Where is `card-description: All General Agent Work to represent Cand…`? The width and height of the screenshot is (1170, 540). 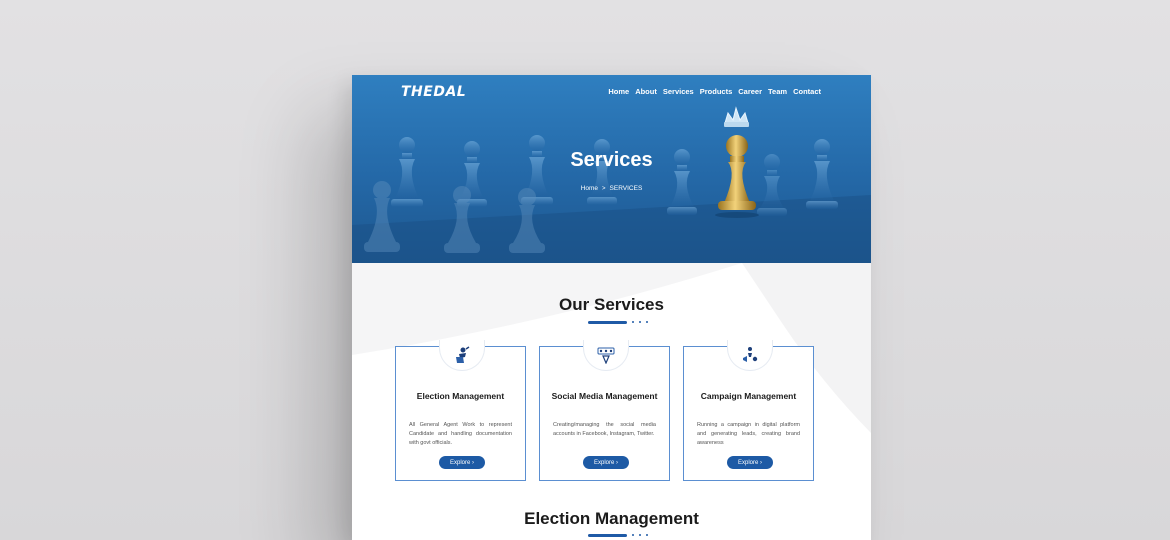
card-description: All General Agent Work to represent Cand… is located at coordinates (460, 434).